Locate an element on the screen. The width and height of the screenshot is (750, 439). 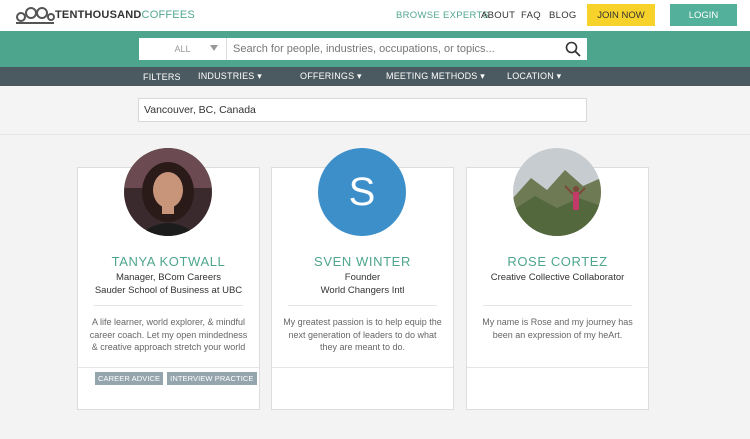
category-select-value: ALL is located at coordinates (182, 49).